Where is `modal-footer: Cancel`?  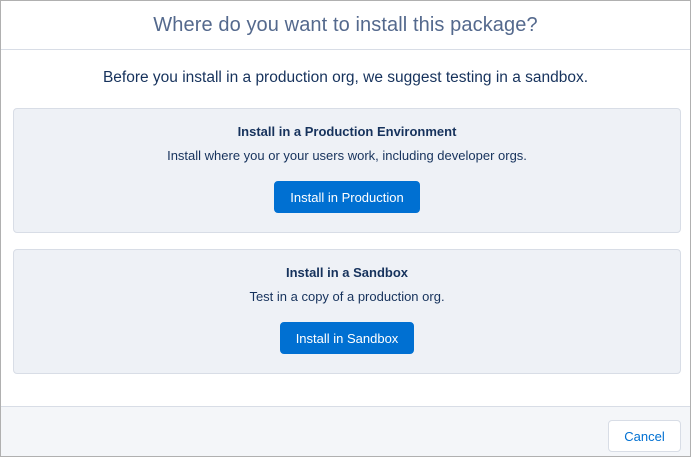
modal-footer: Cancel is located at coordinates (345, 431).